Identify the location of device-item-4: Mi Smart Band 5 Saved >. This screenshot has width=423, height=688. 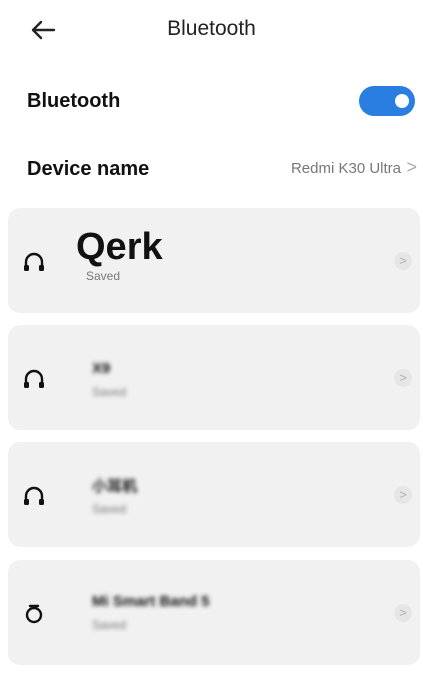
(214, 612).